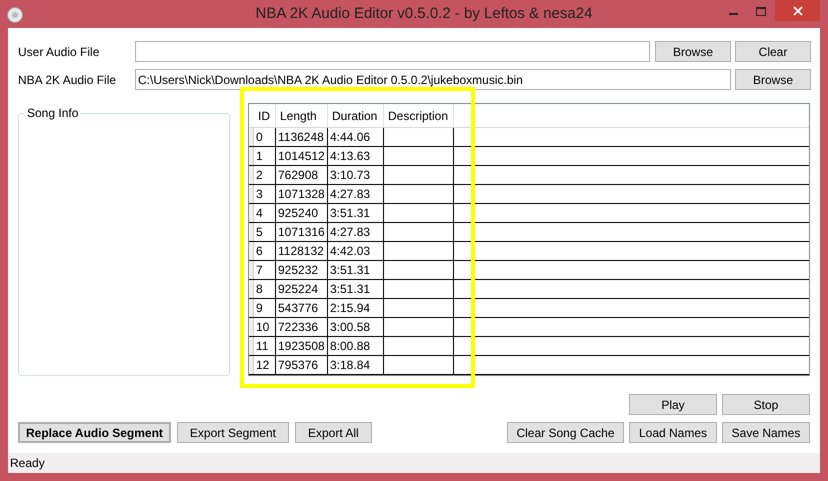  I want to click on table-cell: 2, so click(265, 175).